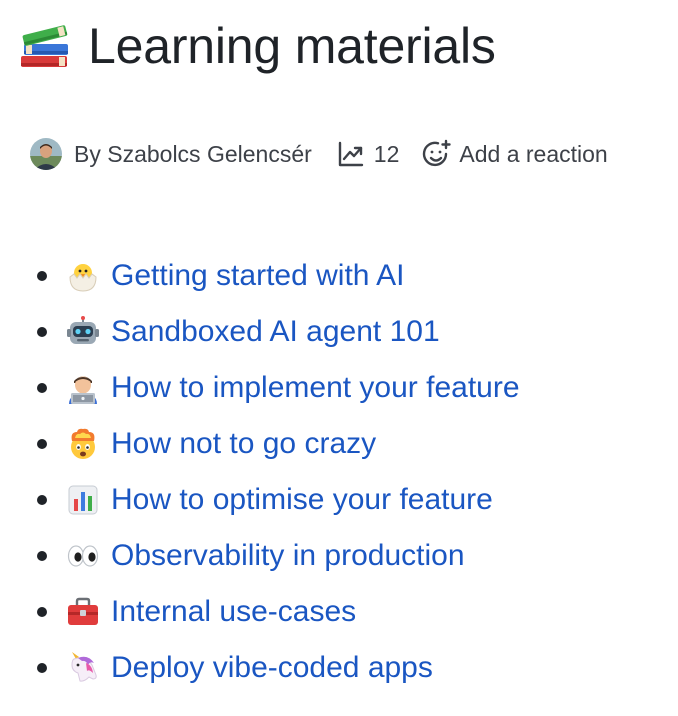 This screenshot has width=678, height=716. I want to click on add-reaction-icon, so click(436, 154).